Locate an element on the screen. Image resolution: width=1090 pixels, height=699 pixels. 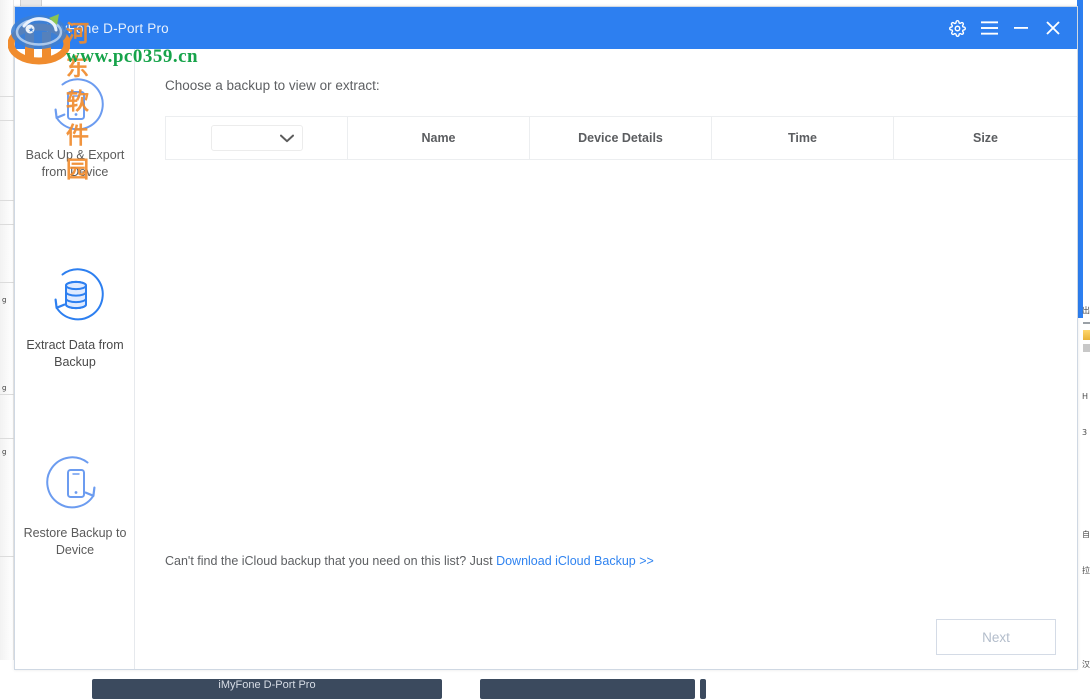
sidebar-item-restore-backup: Restore Backup to Device is located at coordinates (75, 506).